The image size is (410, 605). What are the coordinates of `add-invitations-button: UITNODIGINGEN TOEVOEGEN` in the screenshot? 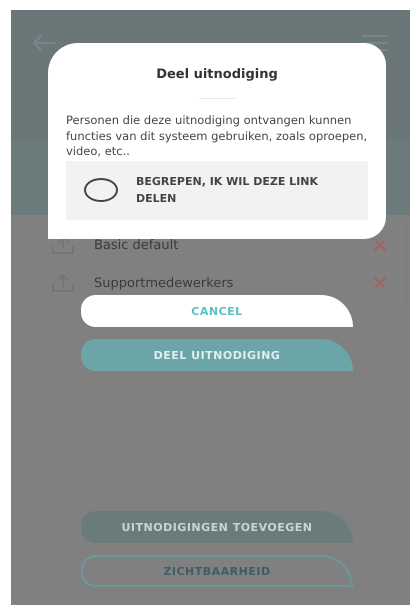 It's located at (217, 527).